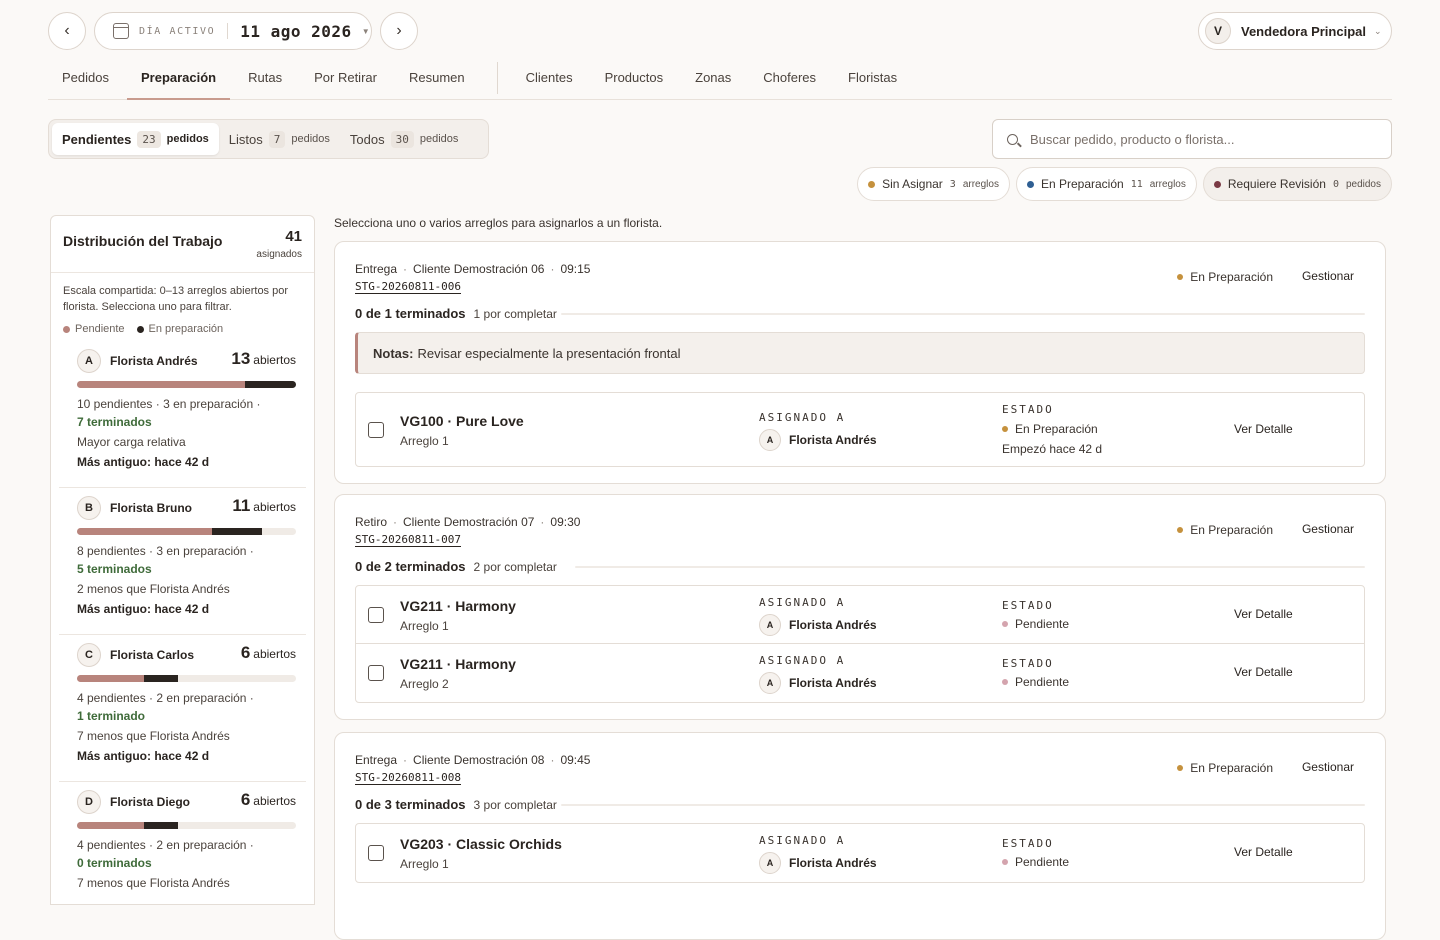 The height and width of the screenshot is (940, 1440). I want to click on tab-right-4: Floristas, so click(872, 81).